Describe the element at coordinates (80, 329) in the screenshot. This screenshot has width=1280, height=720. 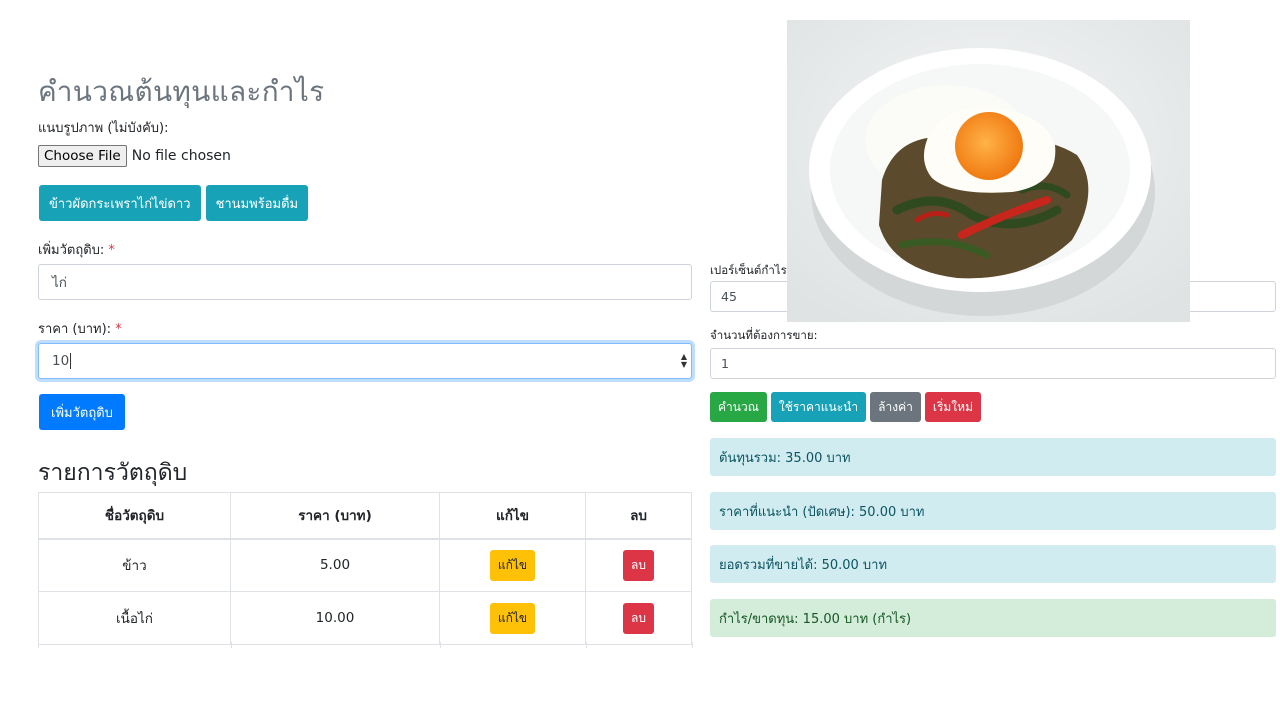
I see `ingredient-price-label: ราคา (บาท): *` at that location.